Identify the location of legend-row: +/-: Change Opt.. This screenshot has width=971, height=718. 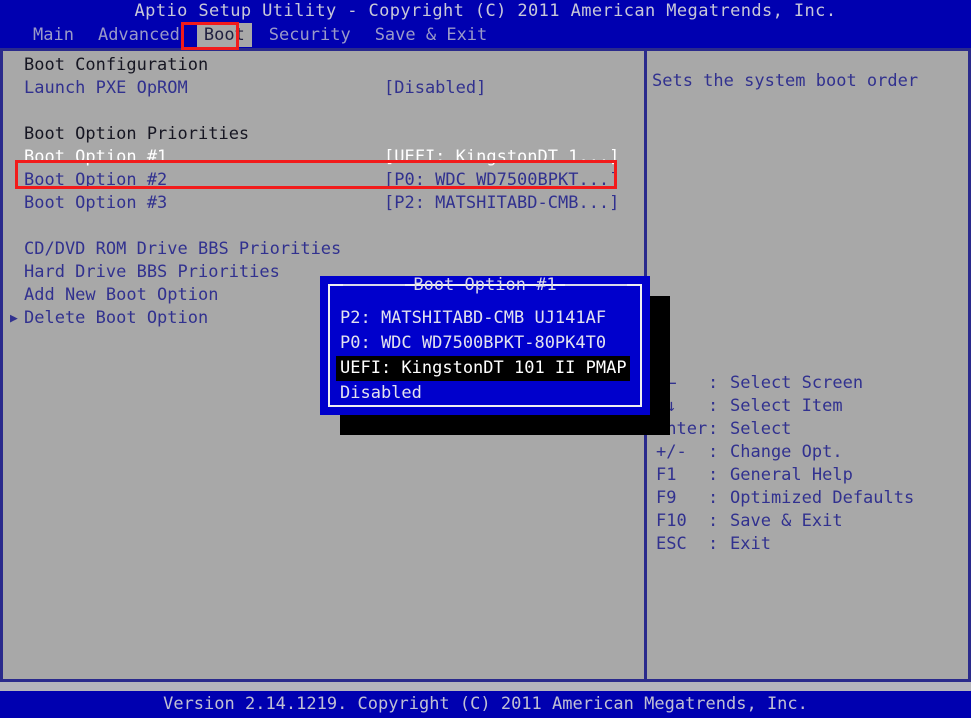
(809, 452).